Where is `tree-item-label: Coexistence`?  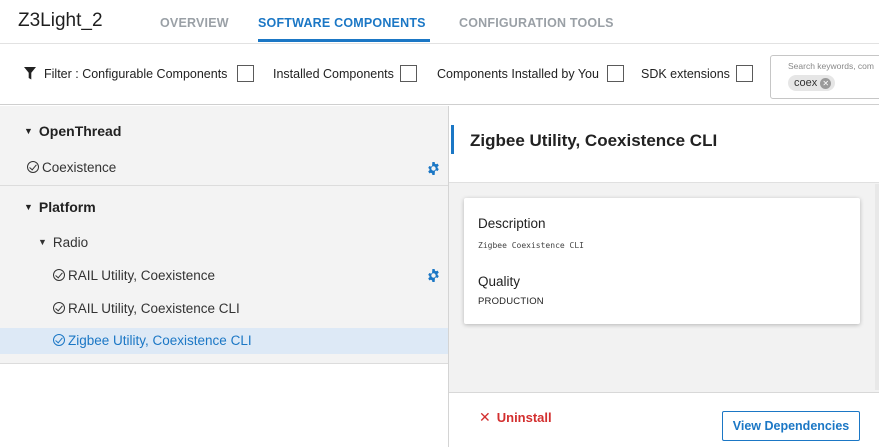
tree-item-label: Coexistence is located at coordinates (79, 167).